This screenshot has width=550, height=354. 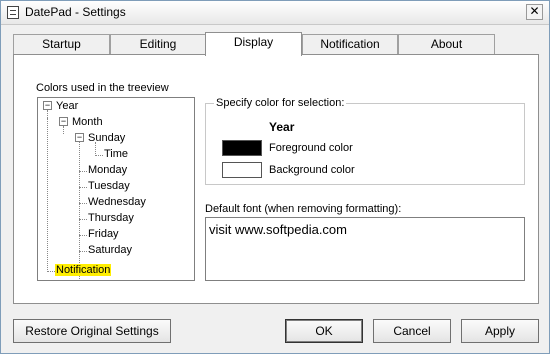 I want to click on tree-item-tuesday: Tuesday, so click(x=109, y=186).